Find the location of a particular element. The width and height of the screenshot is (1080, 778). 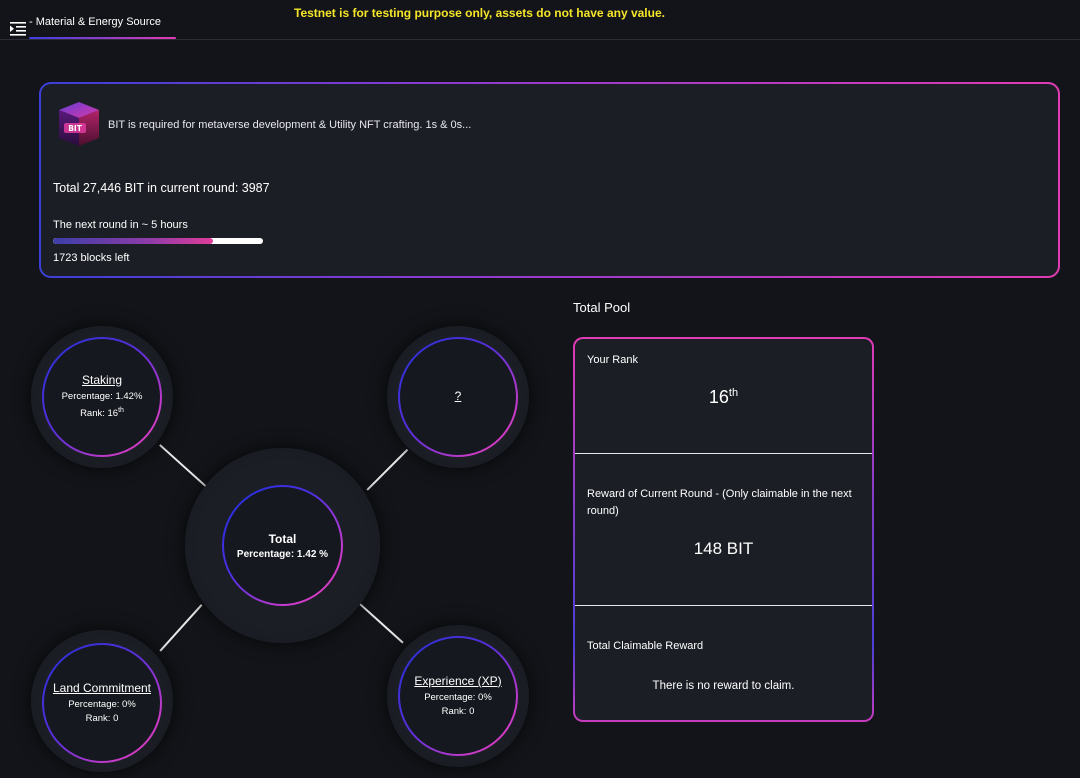

total-circle: Total Percentage: 1.42 % is located at coordinates (282, 545).